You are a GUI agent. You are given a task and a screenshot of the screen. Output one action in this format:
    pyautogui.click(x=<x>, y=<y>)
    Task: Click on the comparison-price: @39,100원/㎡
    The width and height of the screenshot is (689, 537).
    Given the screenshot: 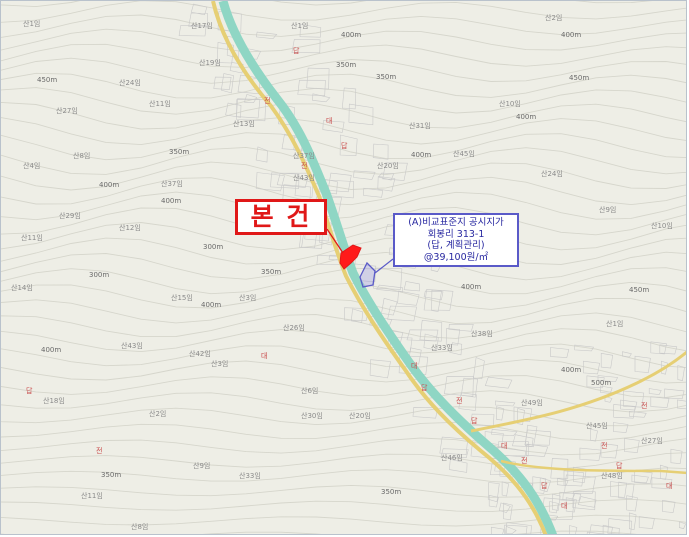 What is the action you would take?
    pyautogui.click(x=456, y=257)
    